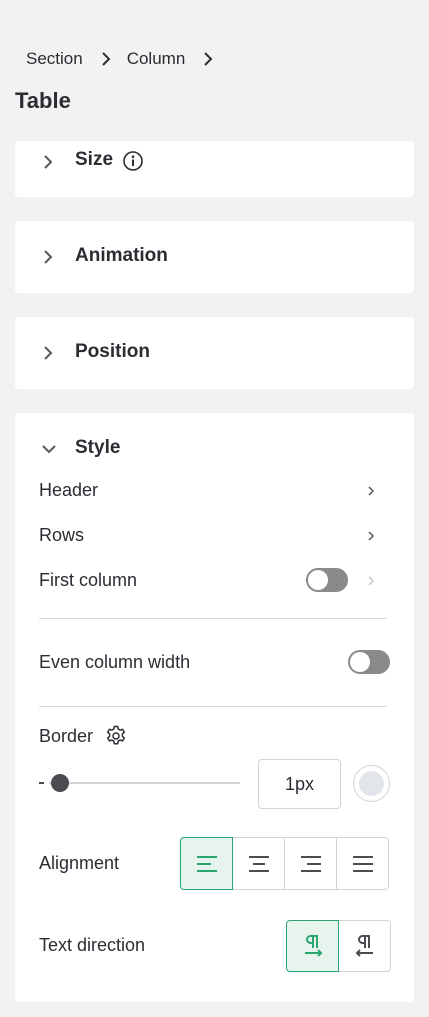  I want to click on align-right-icon, so click(310, 863).